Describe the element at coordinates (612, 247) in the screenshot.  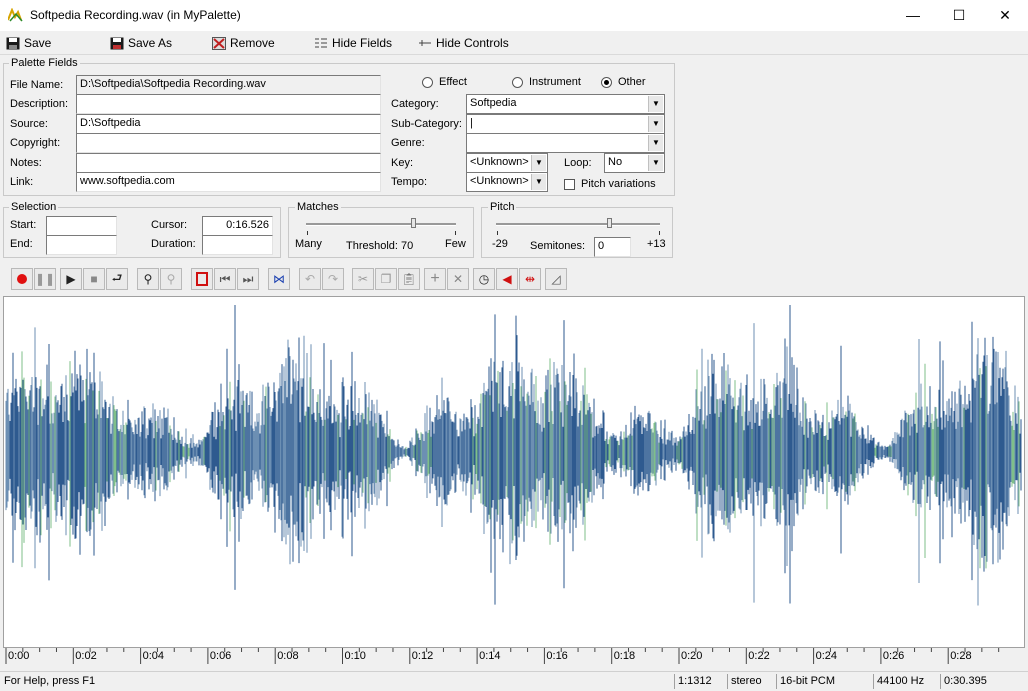
I see `semitones-field: 0` at that location.